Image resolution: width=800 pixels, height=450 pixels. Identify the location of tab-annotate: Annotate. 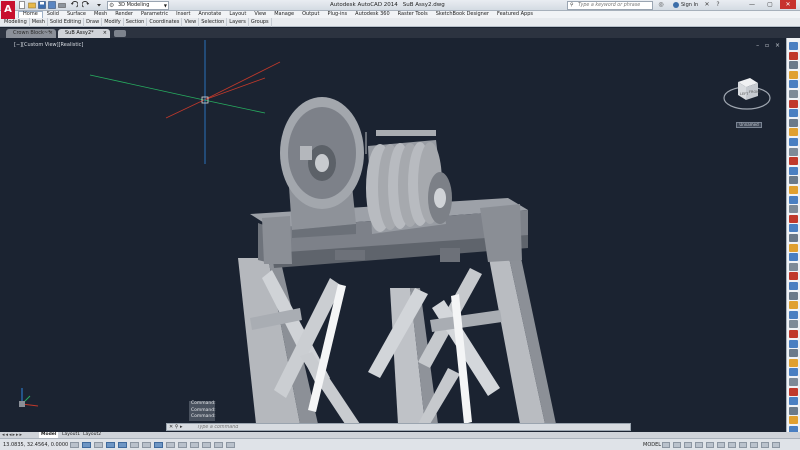
(209, 14).